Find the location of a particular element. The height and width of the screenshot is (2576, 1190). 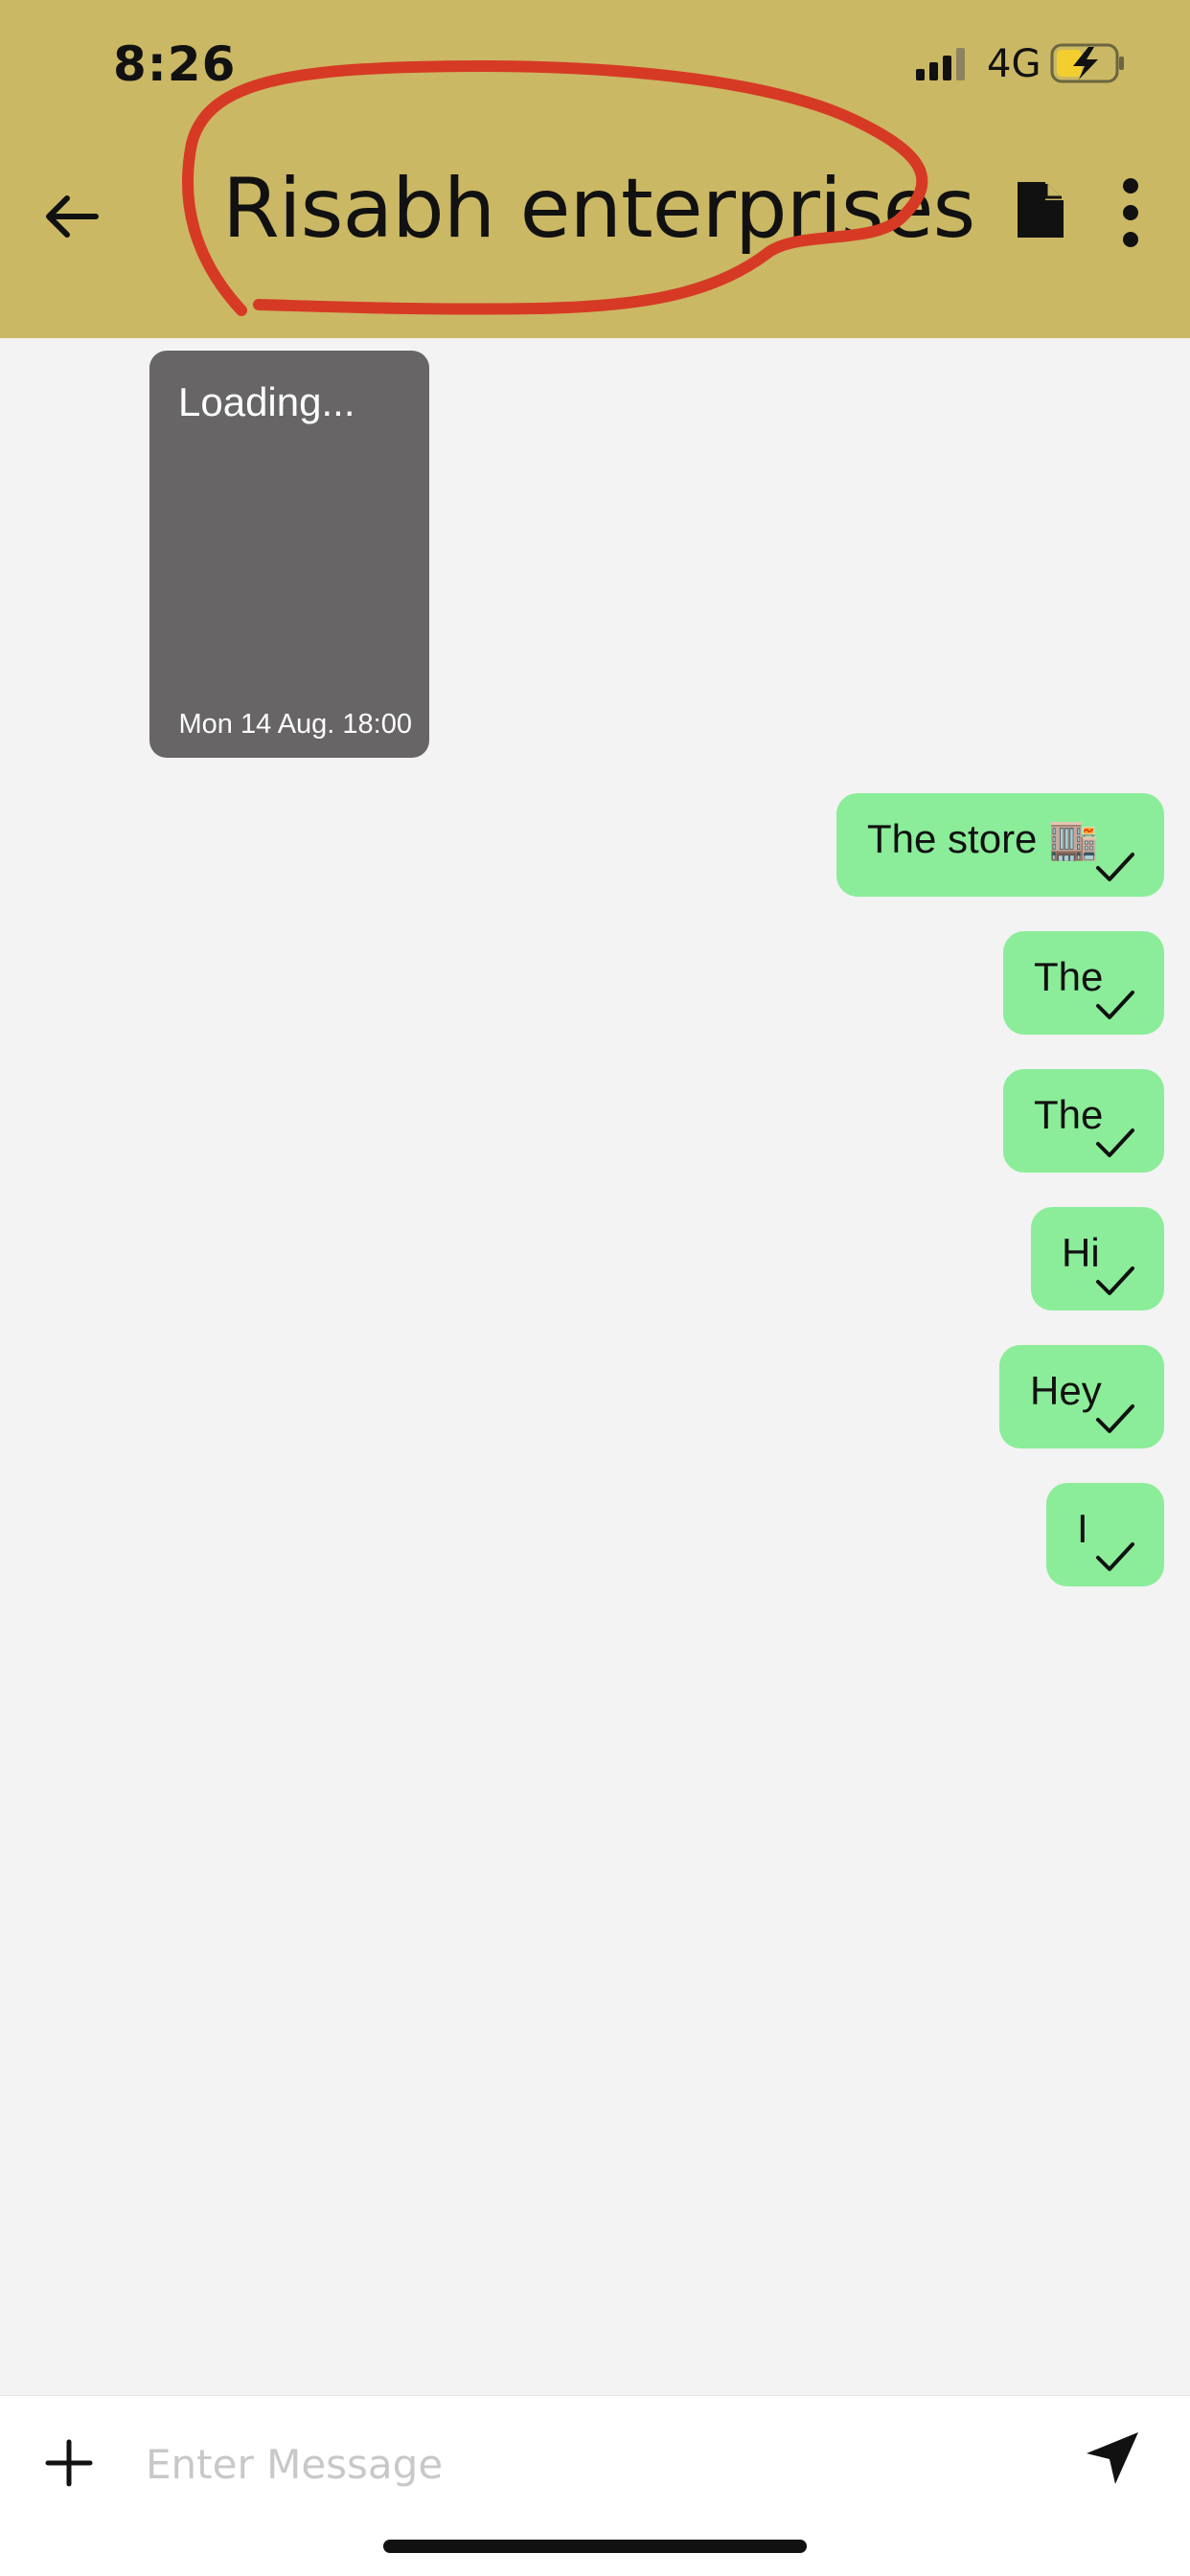

message-text: Hey is located at coordinates (1066, 1391).